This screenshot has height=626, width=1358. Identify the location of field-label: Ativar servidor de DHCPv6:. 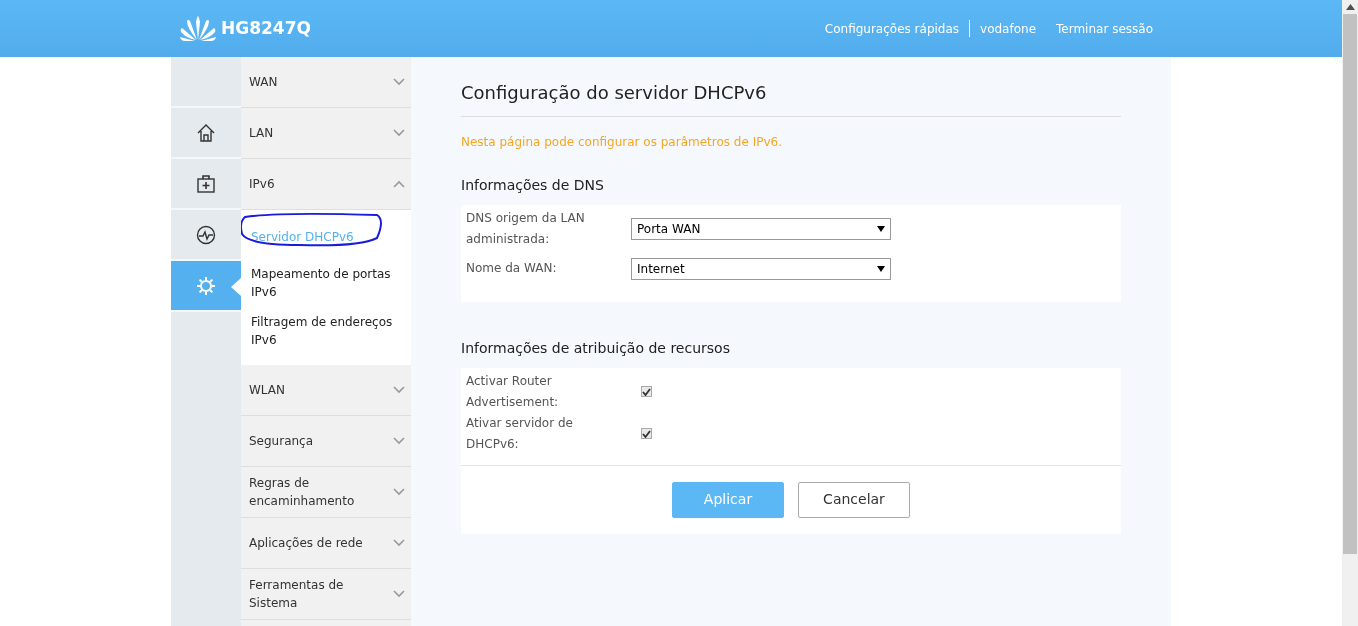
(520, 433).